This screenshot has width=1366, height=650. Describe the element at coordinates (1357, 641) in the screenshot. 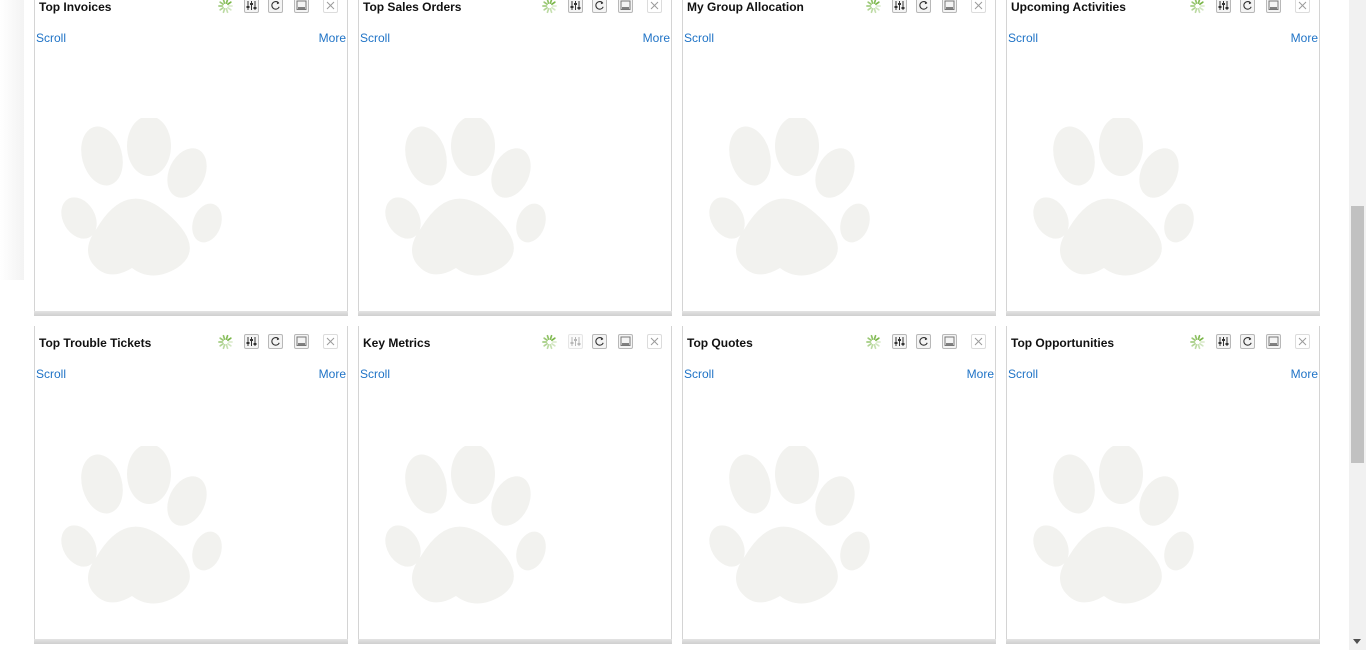

I see `scroll-down-arrow-icon` at that location.